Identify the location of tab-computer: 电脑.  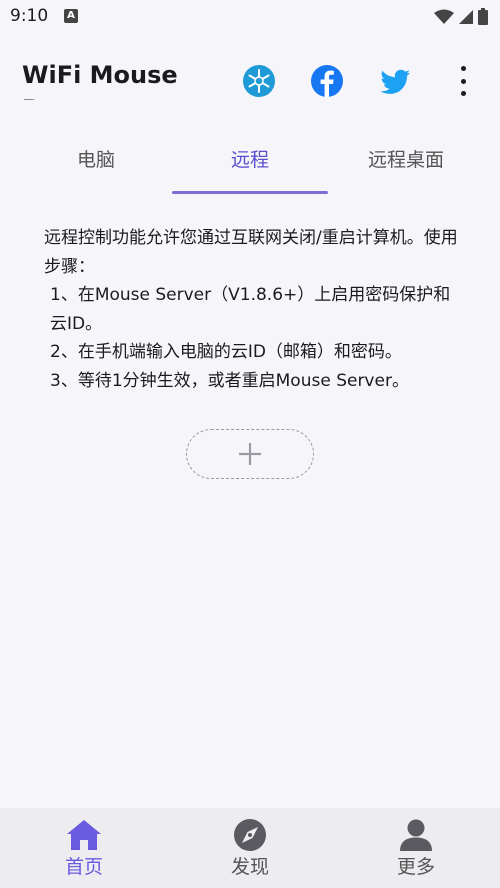
(96, 162).